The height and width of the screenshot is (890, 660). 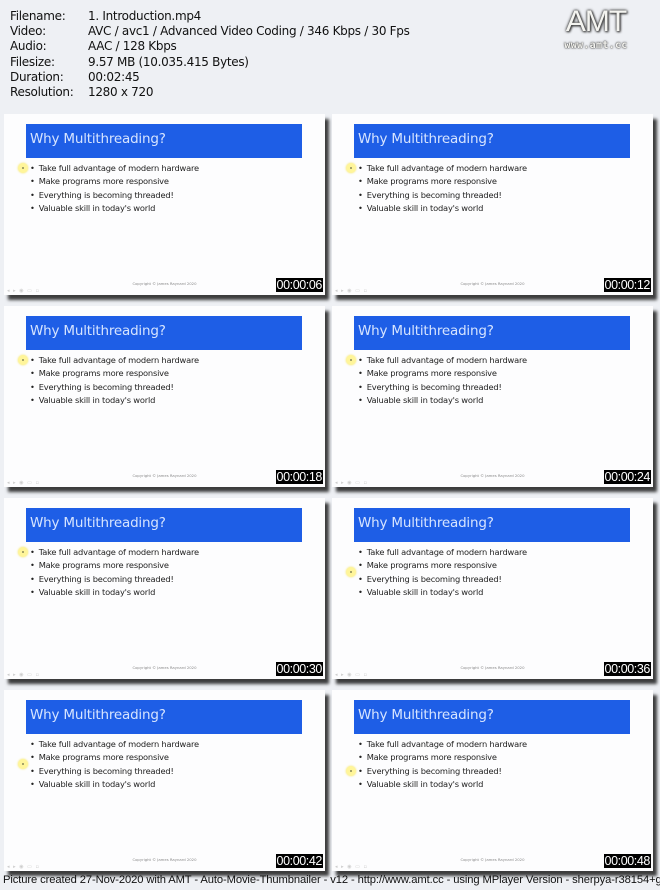 What do you see at coordinates (596, 21) in the screenshot?
I see `logo-title: AMT` at bounding box center [596, 21].